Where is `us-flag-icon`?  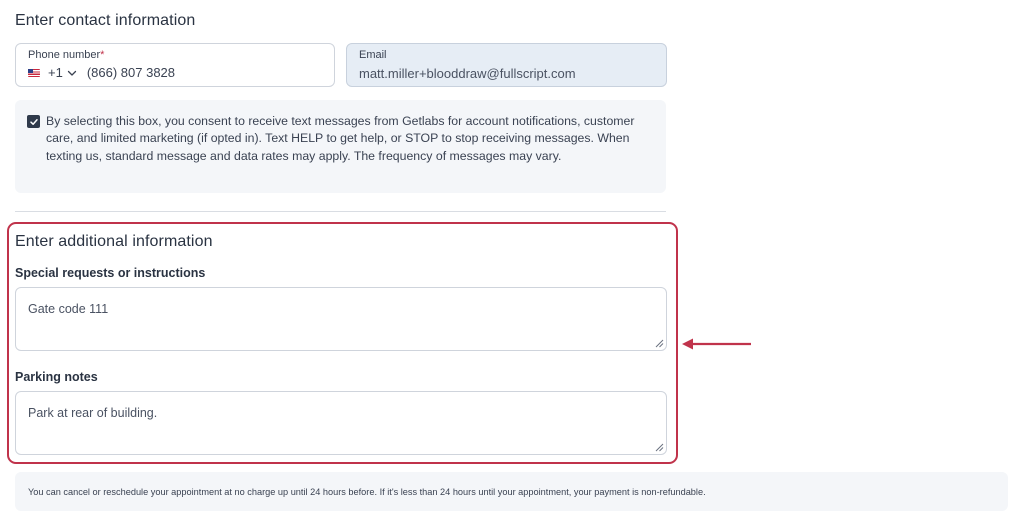 us-flag-icon is located at coordinates (34, 72).